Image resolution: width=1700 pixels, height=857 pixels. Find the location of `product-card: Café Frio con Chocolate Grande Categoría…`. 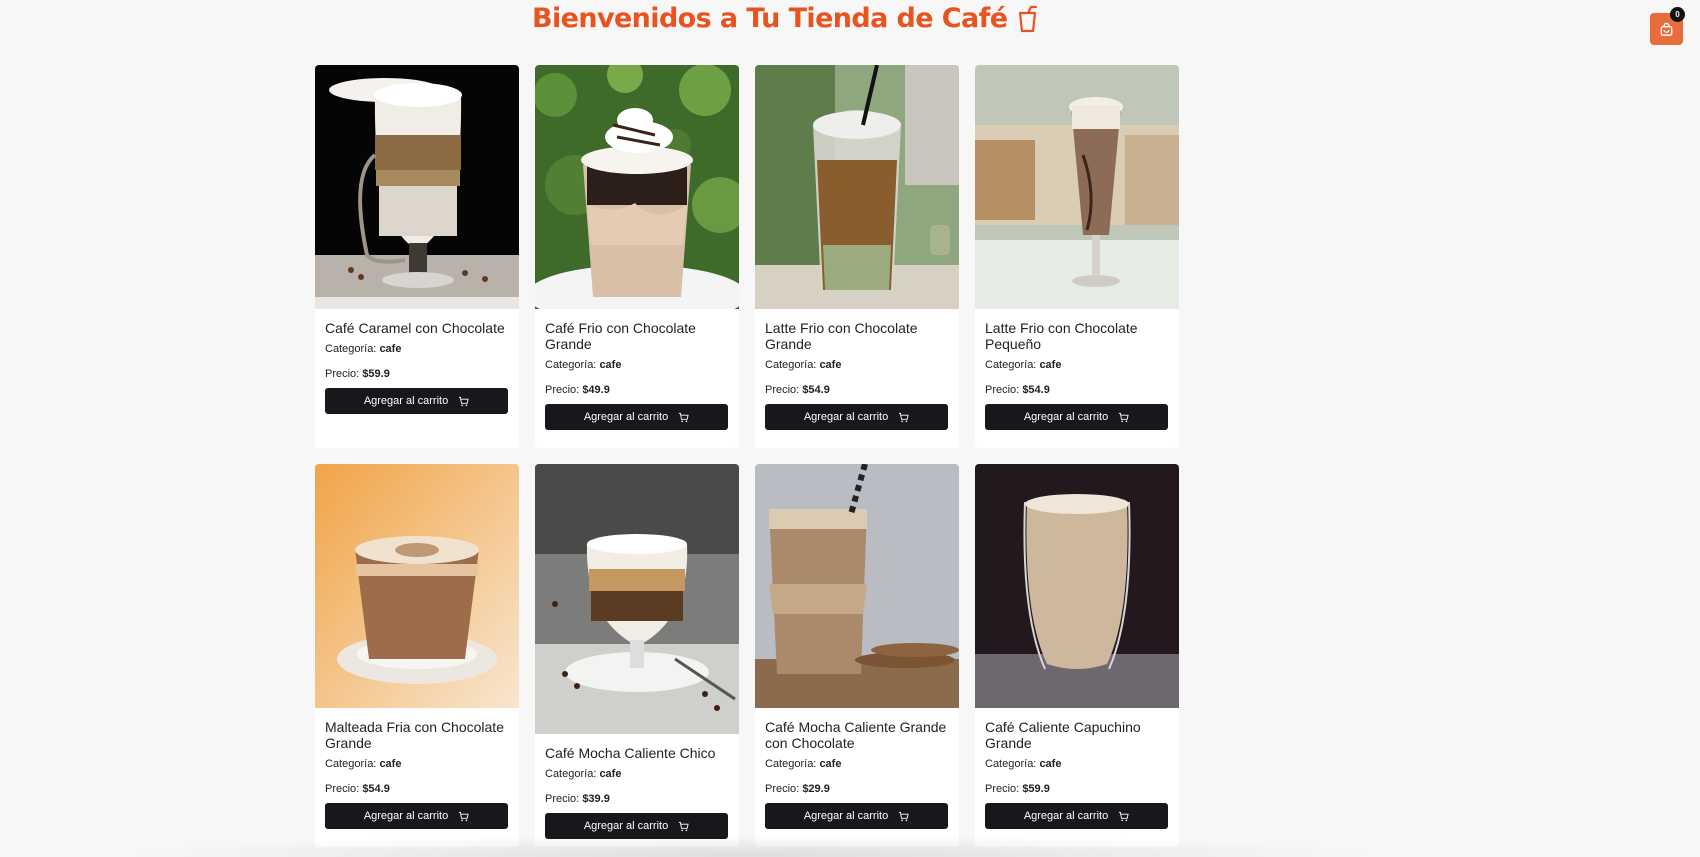

product-card: Café Frio con Chocolate Grande Categoría… is located at coordinates (637, 256).